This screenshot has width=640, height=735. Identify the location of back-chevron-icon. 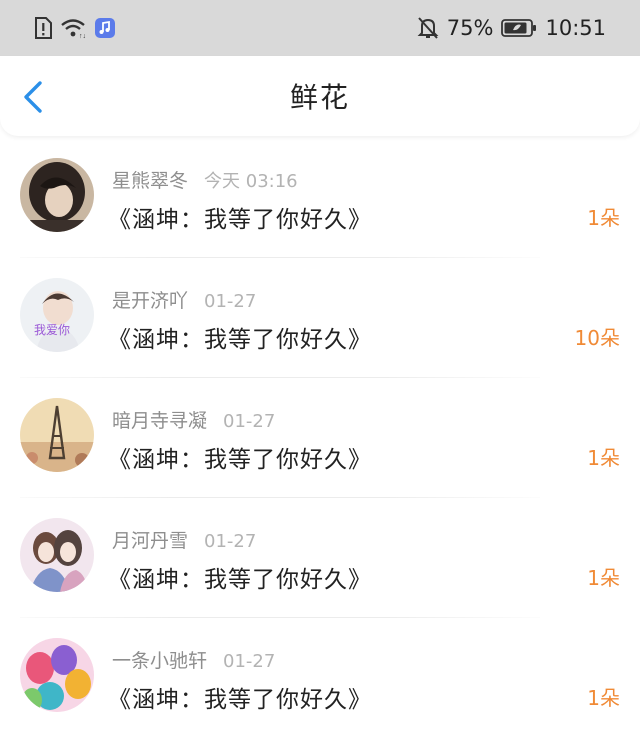
(33, 97).